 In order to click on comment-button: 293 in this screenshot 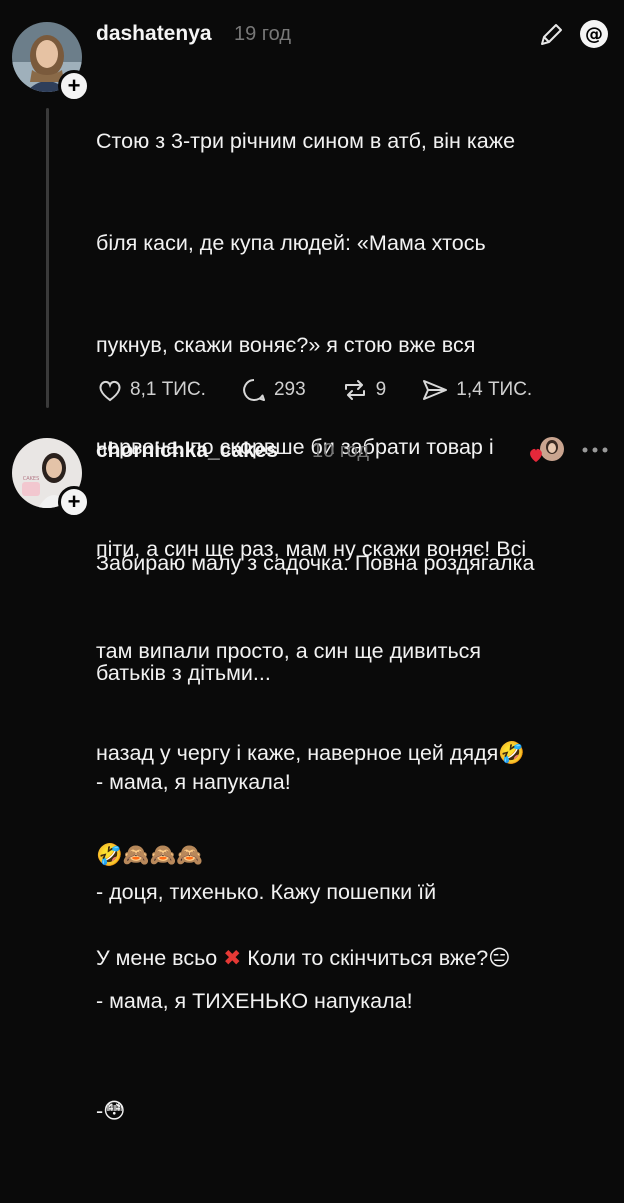, I will do `click(273, 390)`.